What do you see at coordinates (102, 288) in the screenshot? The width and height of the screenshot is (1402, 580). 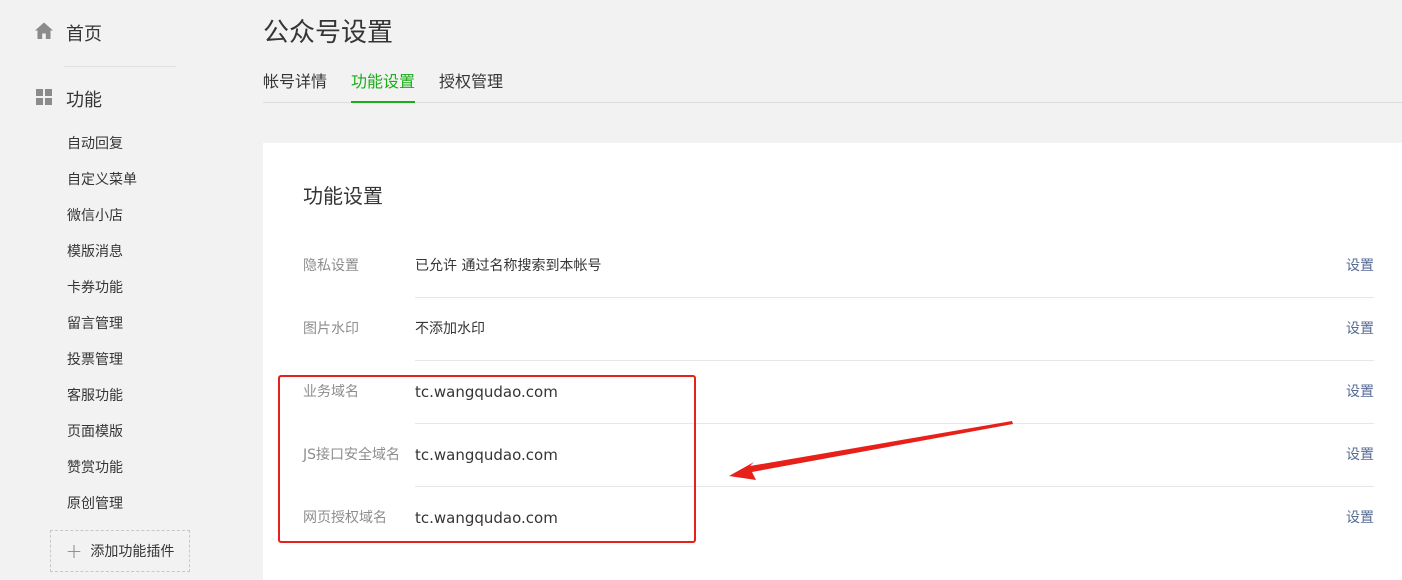 I see `sidebar-item-coupons: 卡券功能` at bounding box center [102, 288].